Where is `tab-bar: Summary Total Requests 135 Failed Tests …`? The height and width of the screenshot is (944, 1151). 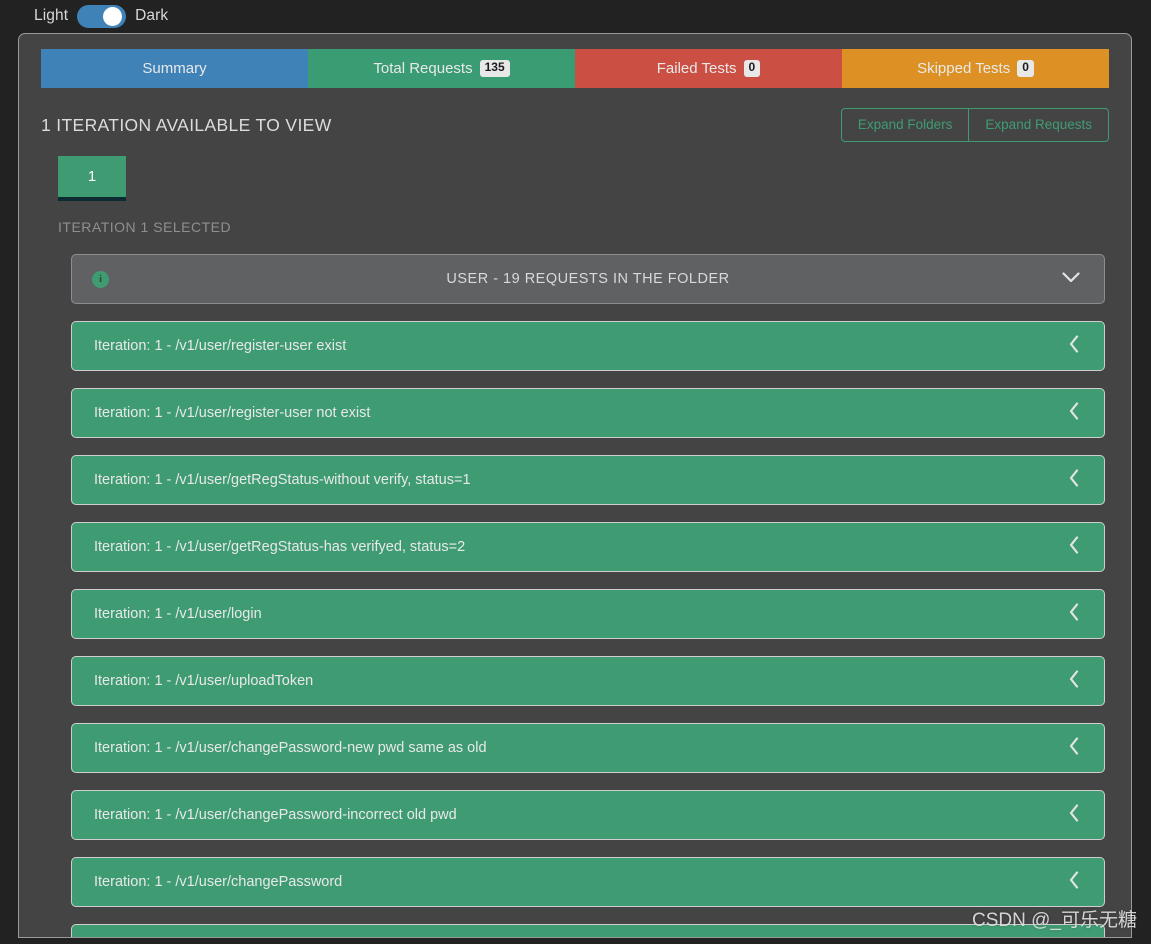
tab-bar: Summary Total Requests 135 Failed Tests … is located at coordinates (575, 68).